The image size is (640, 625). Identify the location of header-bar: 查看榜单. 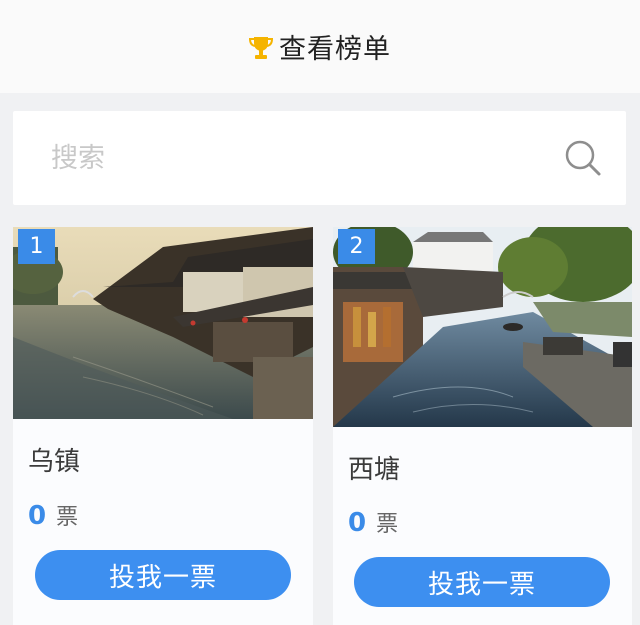
(320, 46).